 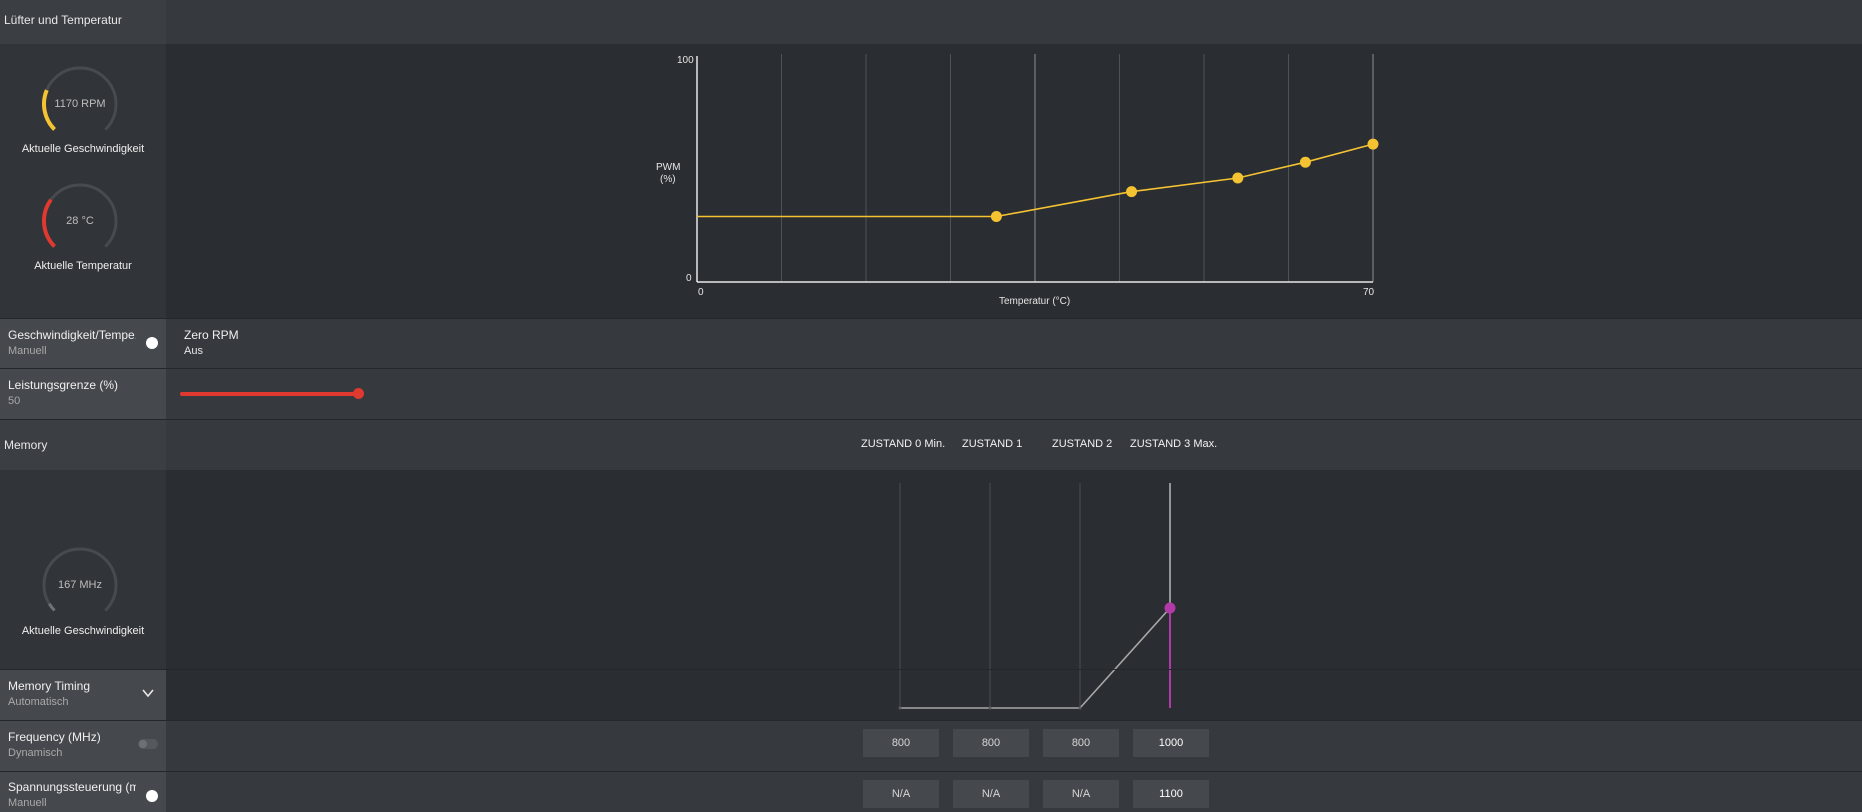 I want to click on frequency-value: Dynamisch, so click(x=35, y=753).